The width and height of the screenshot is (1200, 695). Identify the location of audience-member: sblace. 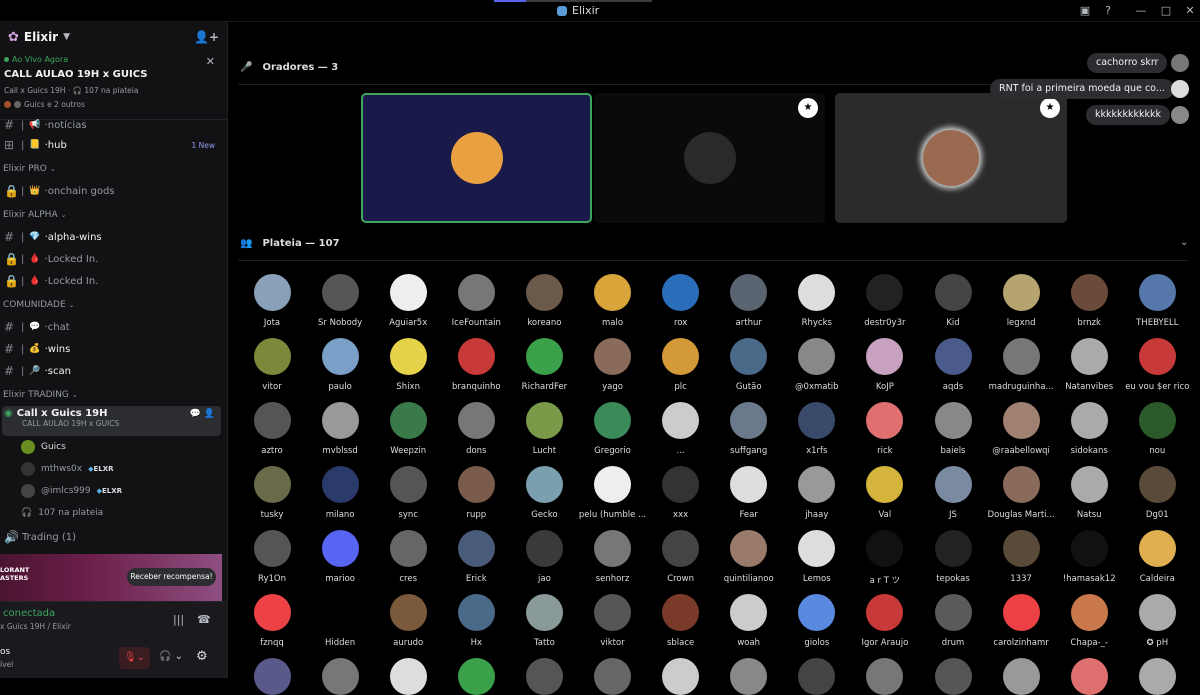
(681, 621).